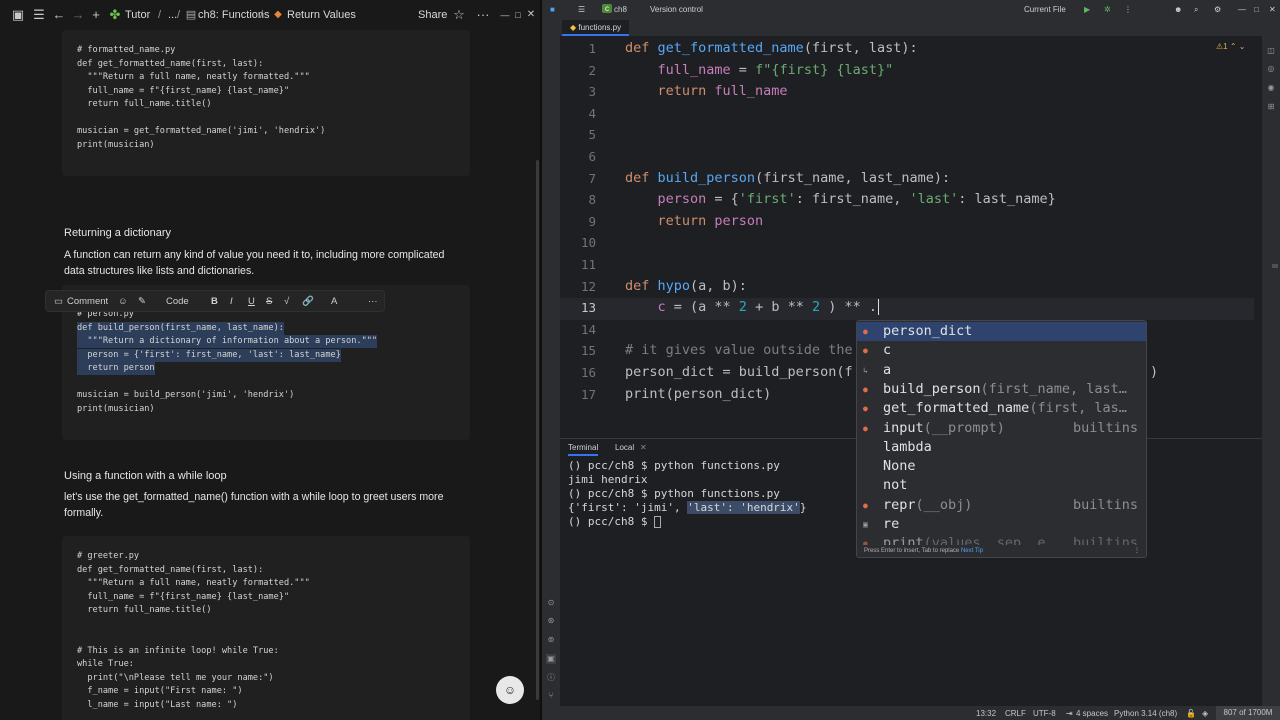 This screenshot has height=720, width=1280. I want to click on ai-assistant-icon: ◎, so click(1271, 69).